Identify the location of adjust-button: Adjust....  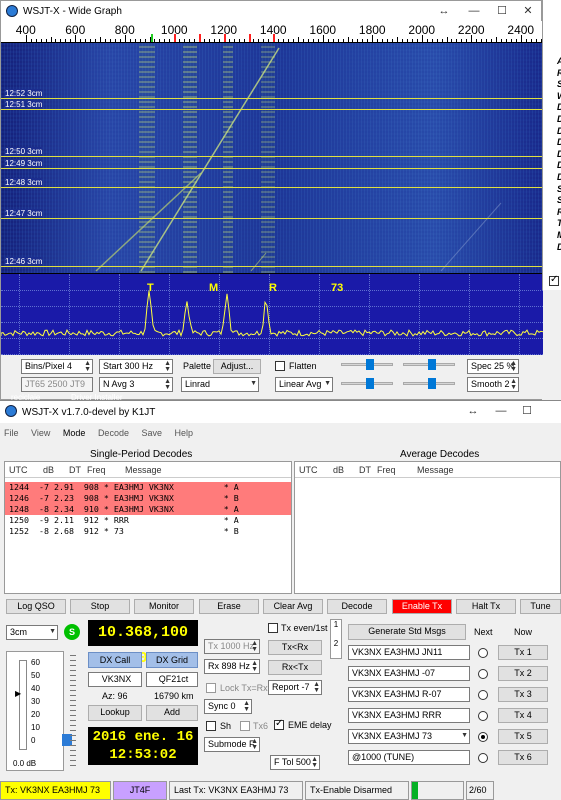
(237, 366).